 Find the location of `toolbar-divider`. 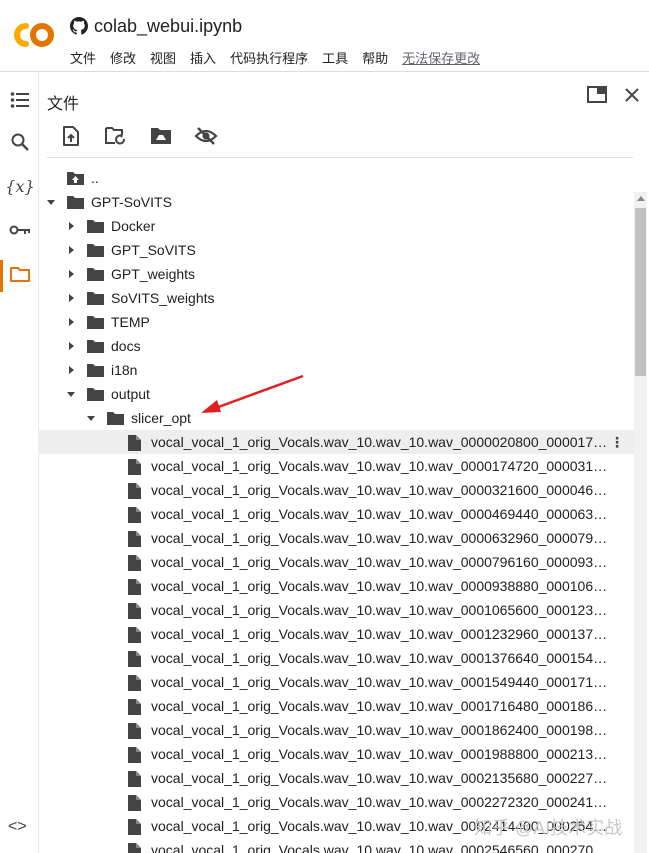

toolbar-divider is located at coordinates (340, 157).